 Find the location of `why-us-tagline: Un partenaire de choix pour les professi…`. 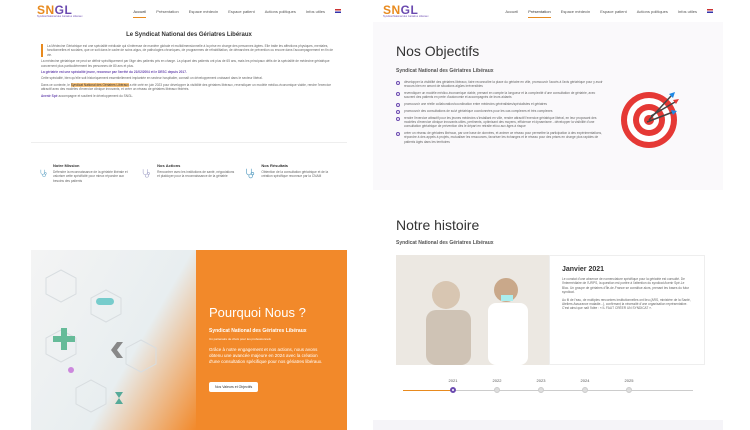

why-us-tagline: Un partenaire de choix pour les professi… is located at coordinates (240, 339).